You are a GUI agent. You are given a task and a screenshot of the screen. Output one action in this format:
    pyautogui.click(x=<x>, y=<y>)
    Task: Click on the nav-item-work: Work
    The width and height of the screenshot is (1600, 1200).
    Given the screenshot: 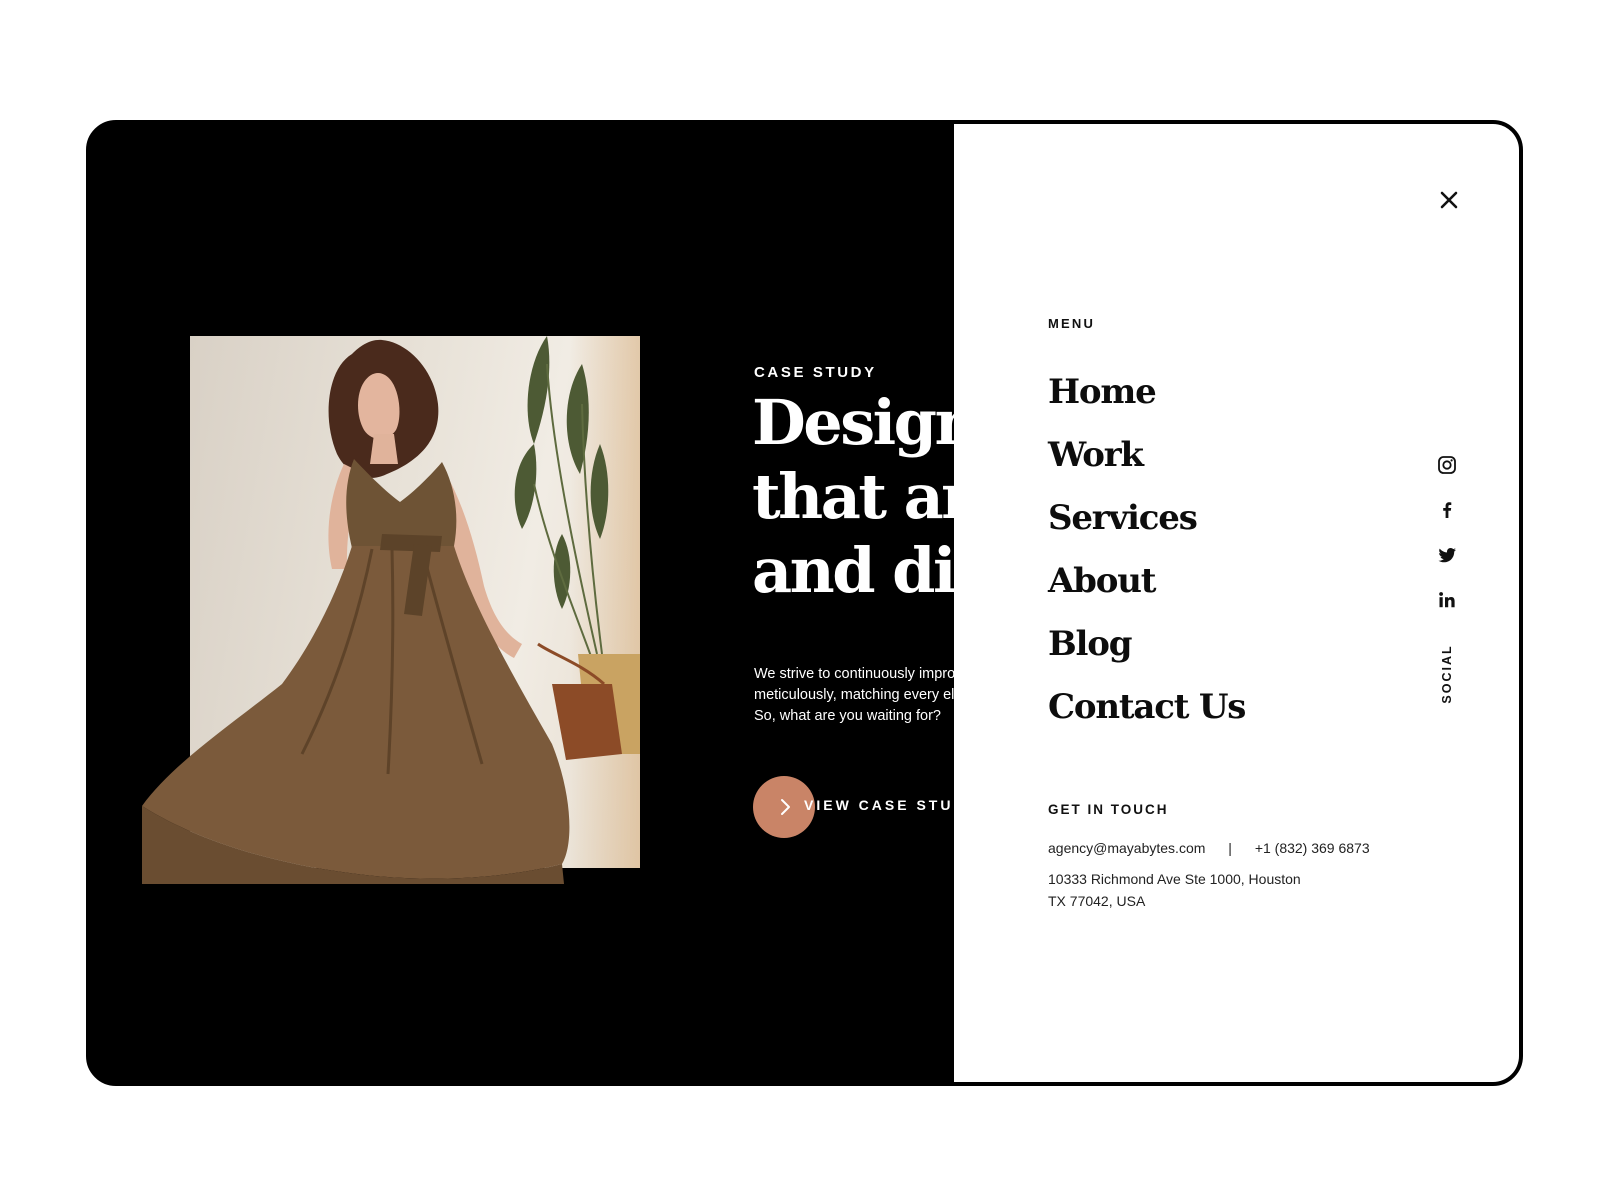 What is the action you would take?
    pyautogui.click(x=1146, y=466)
    